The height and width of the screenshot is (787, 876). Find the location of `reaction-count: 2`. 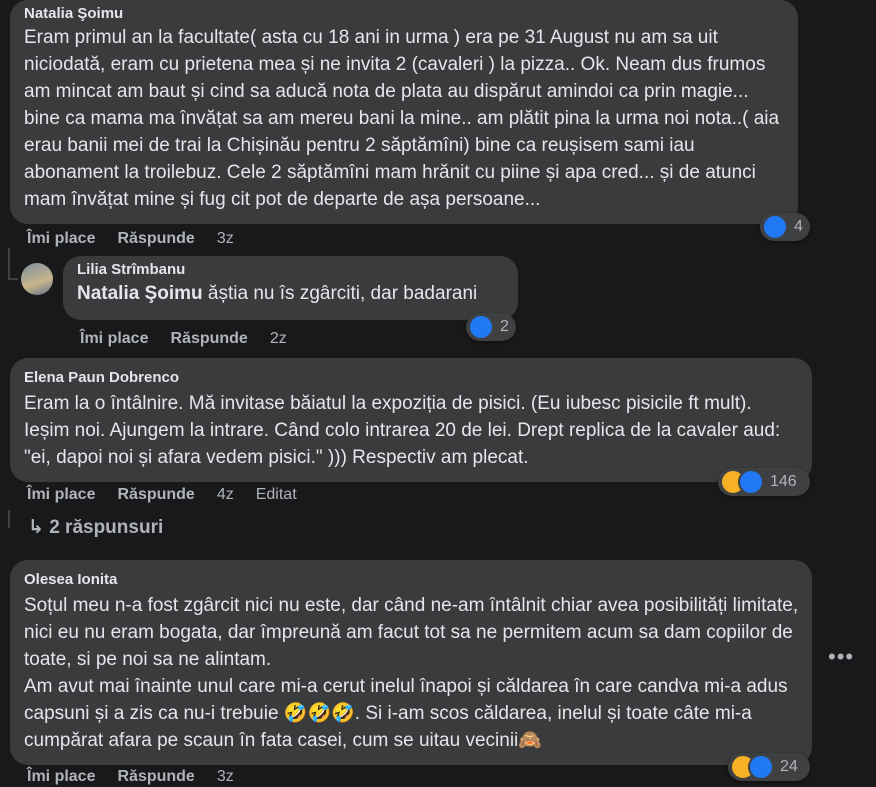

reaction-count: 2 is located at coordinates (504, 326).